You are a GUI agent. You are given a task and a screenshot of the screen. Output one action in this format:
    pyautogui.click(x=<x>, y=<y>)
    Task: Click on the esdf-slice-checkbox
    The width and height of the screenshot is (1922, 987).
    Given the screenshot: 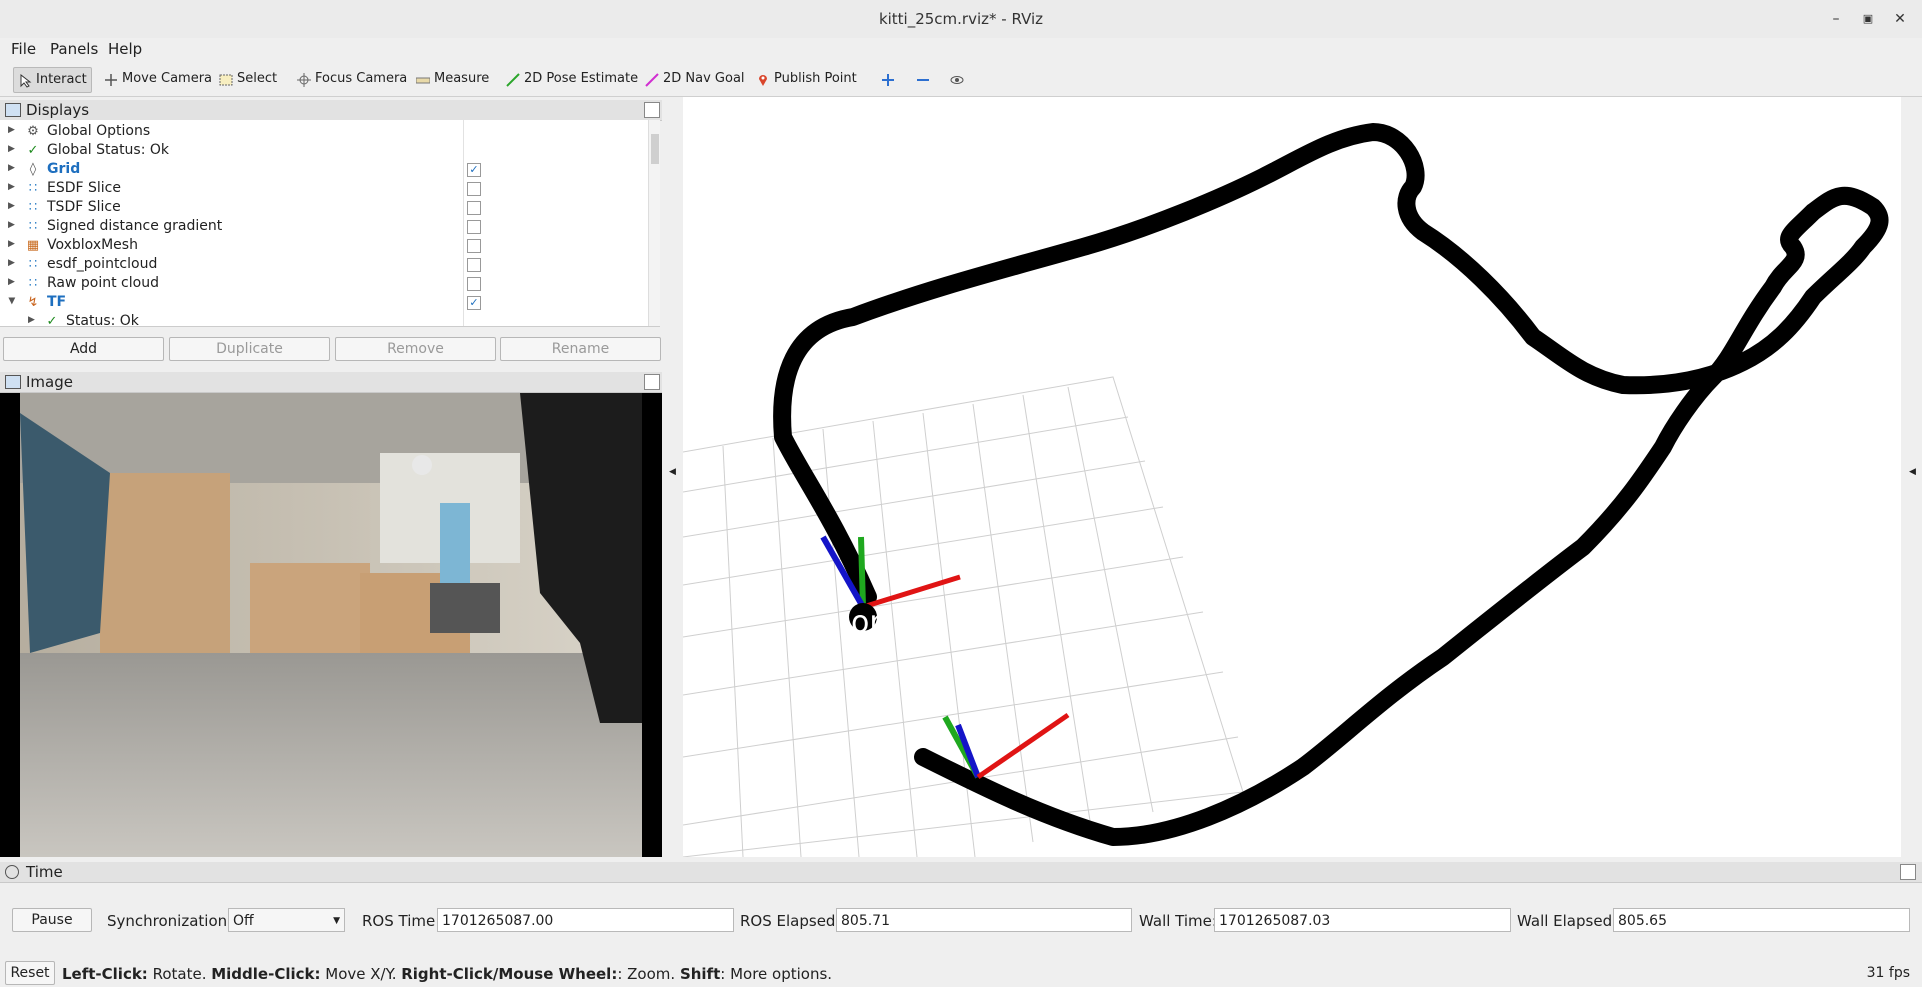 What is the action you would take?
    pyautogui.click(x=474, y=189)
    